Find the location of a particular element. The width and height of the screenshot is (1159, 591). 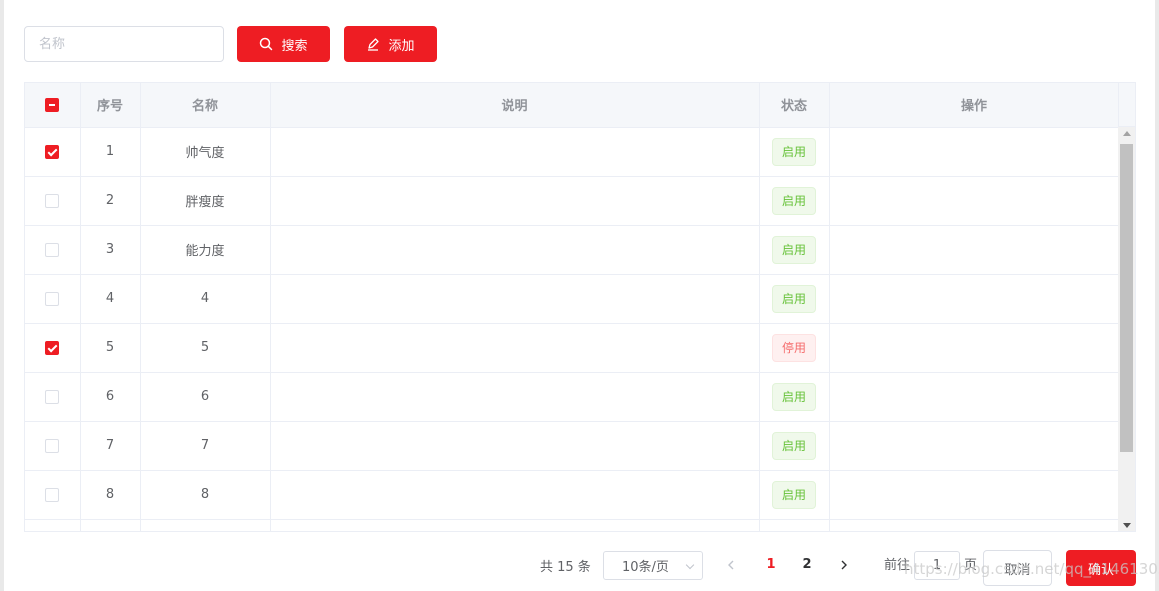

table-scrollbar is located at coordinates (1126, 329).